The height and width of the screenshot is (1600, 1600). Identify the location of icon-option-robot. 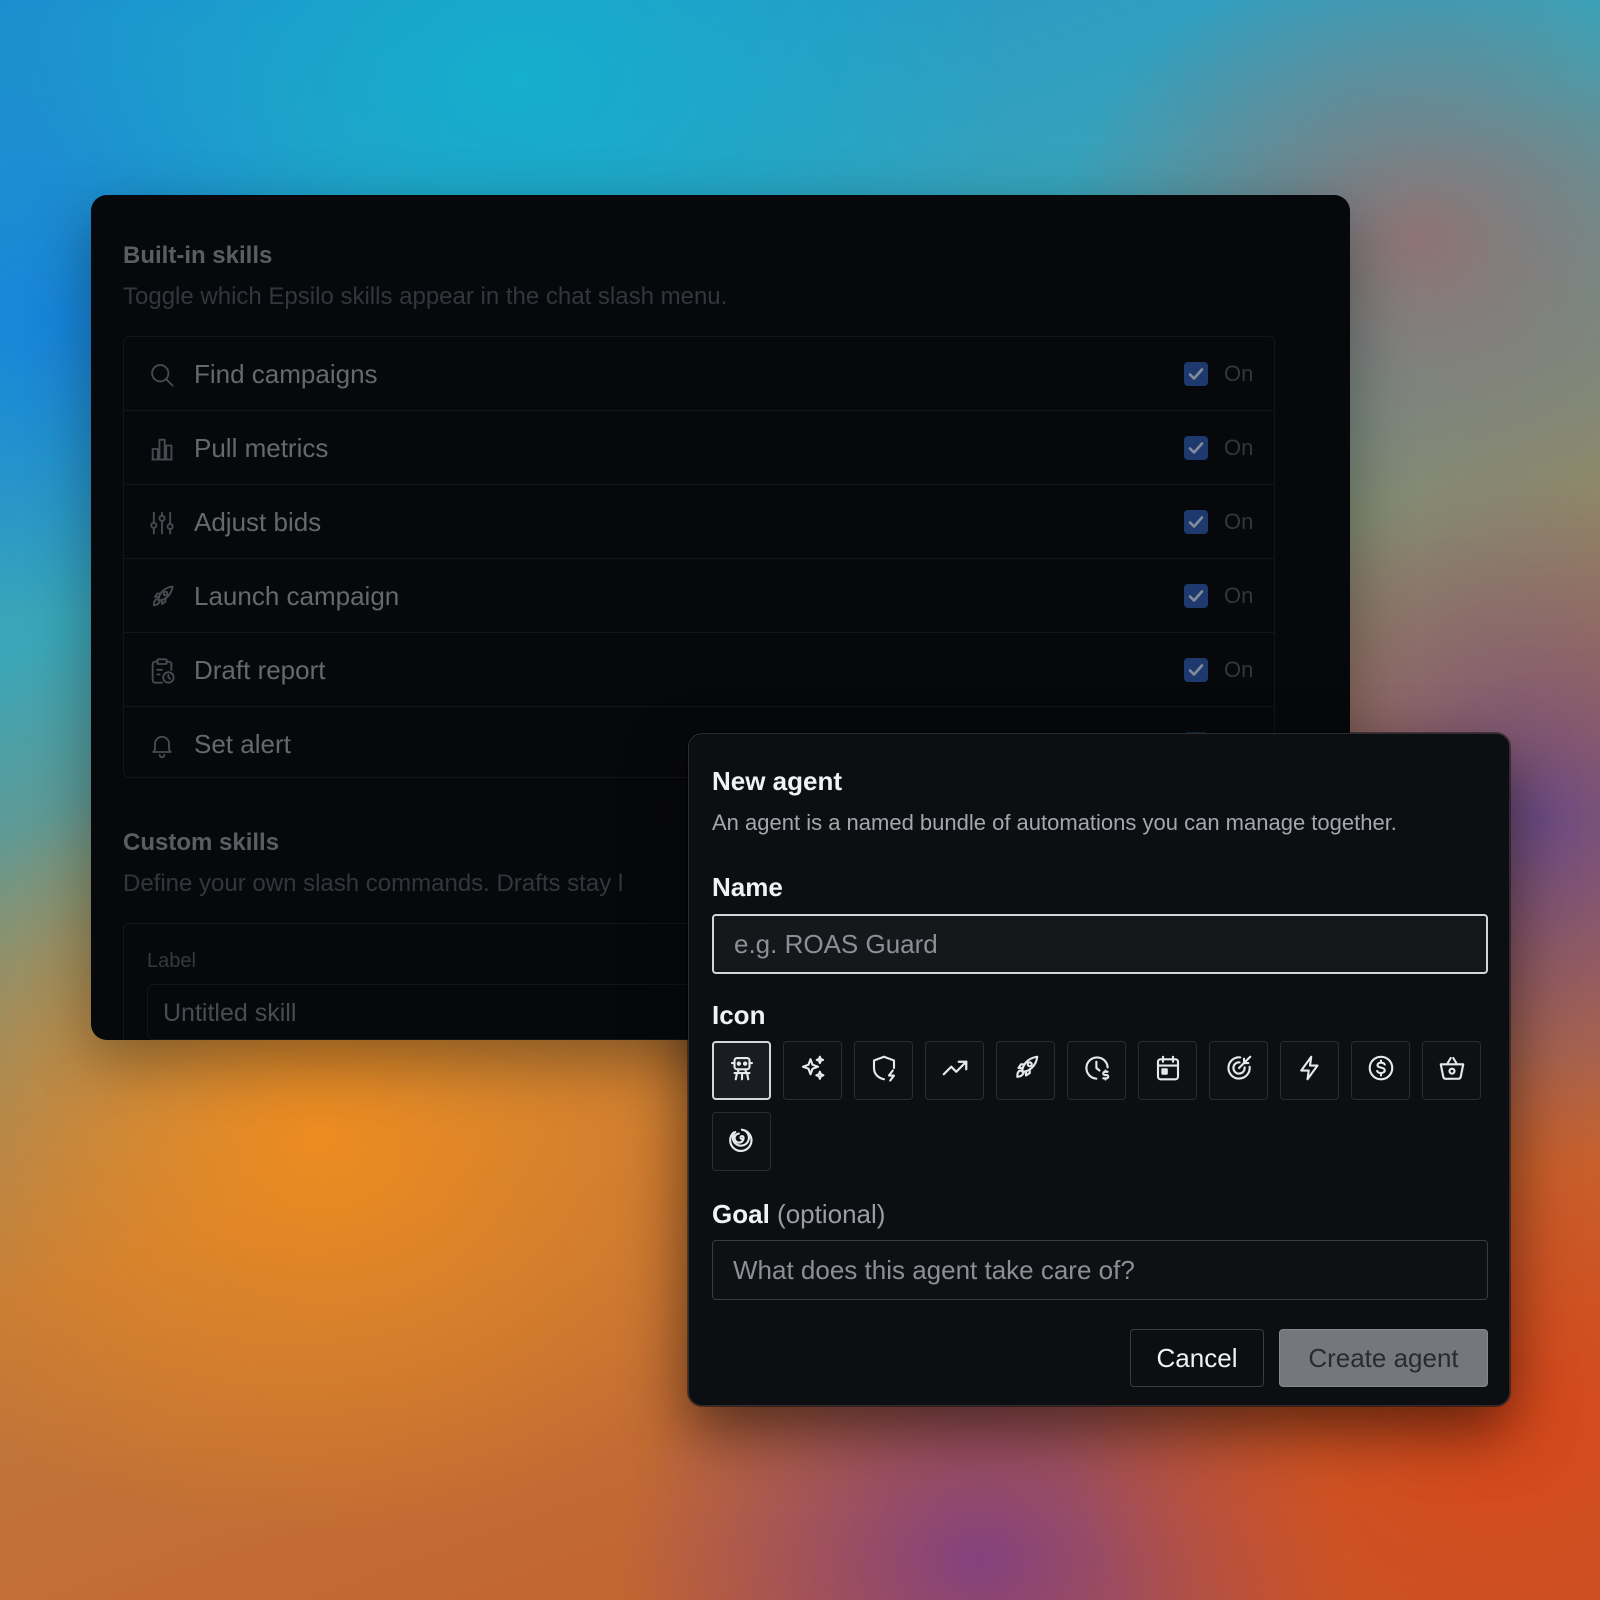
(741, 1070).